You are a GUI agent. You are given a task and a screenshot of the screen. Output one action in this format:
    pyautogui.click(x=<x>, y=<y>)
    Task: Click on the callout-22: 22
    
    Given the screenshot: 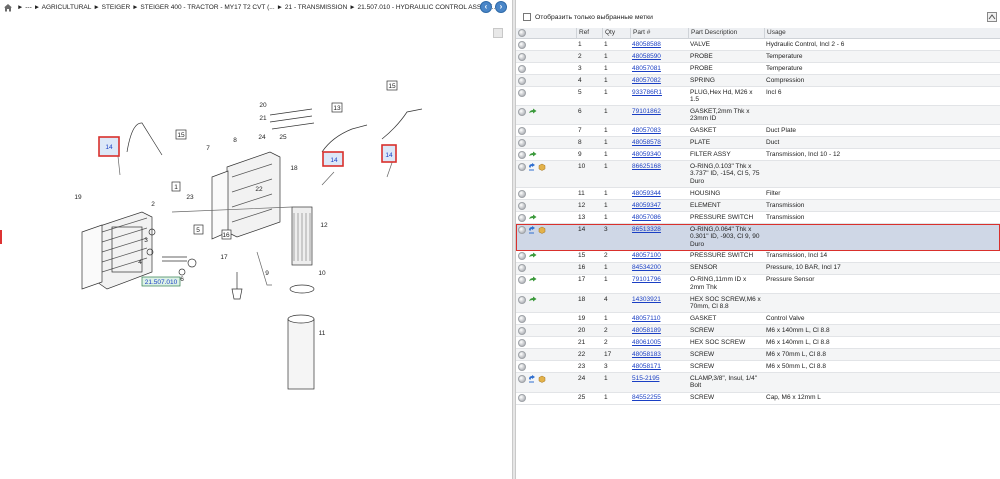 What is the action you would take?
    pyautogui.click(x=259, y=189)
    